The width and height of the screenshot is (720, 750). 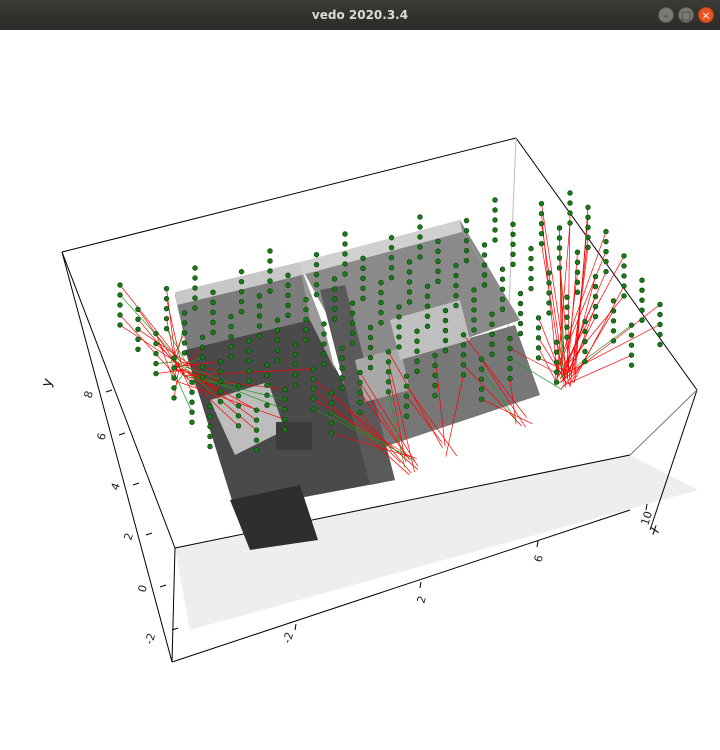 What do you see at coordinates (142, 588) in the screenshot?
I see `y-tick-label: 0` at bounding box center [142, 588].